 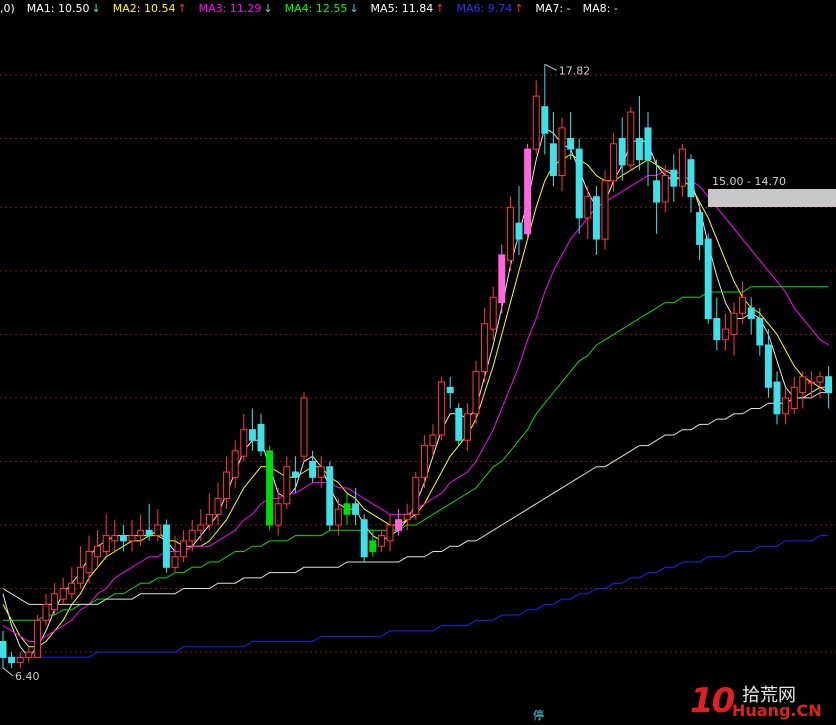 What do you see at coordinates (749, 181) in the screenshot?
I see `range-label: 15.00 - 14.70` at bounding box center [749, 181].